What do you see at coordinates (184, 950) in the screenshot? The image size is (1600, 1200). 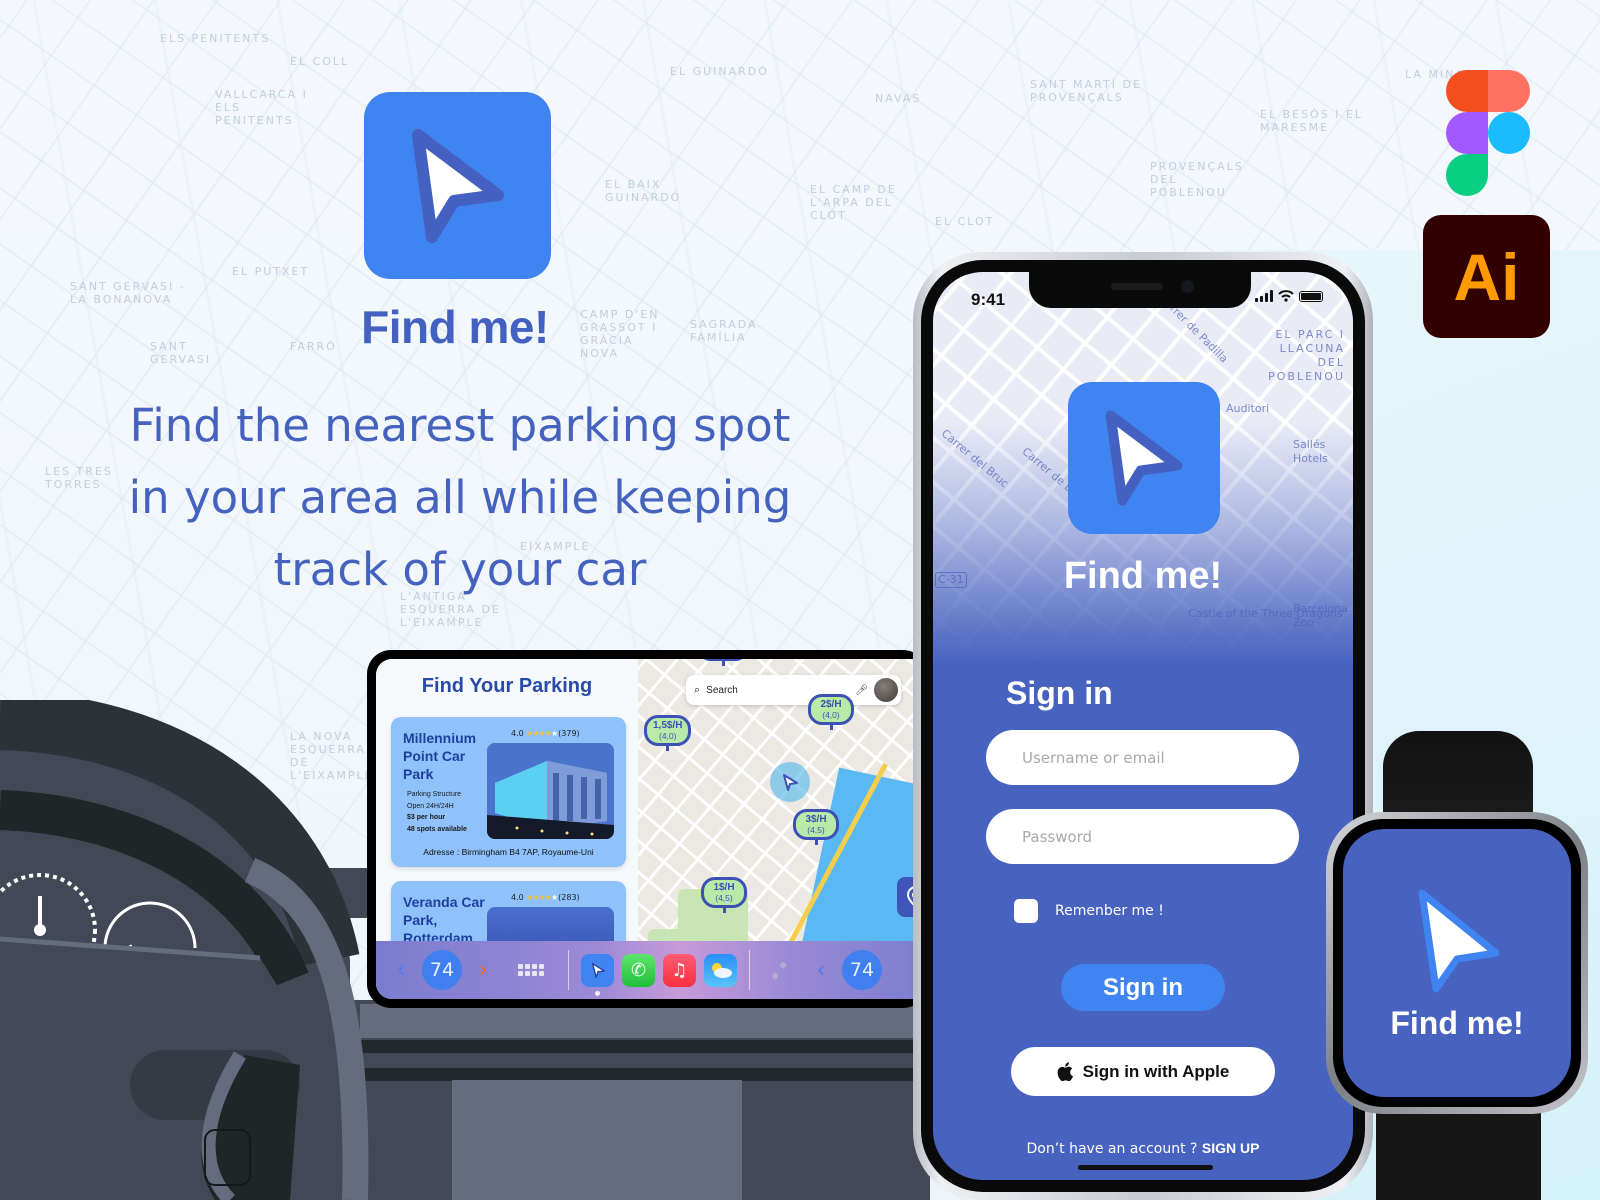 I see `steering-wheel` at bounding box center [184, 950].